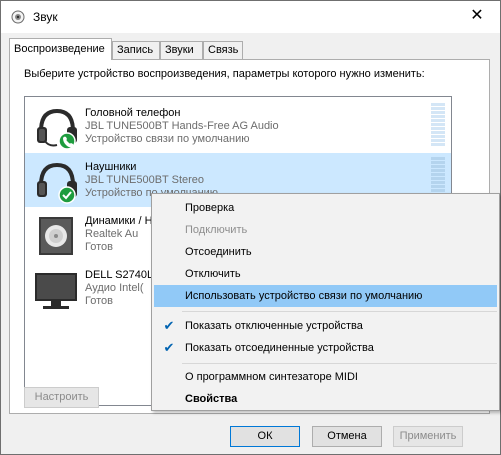 The width and height of the screenshot is (501, 455). I want to click on device-name: DELL S2740L, so click(119, 275).